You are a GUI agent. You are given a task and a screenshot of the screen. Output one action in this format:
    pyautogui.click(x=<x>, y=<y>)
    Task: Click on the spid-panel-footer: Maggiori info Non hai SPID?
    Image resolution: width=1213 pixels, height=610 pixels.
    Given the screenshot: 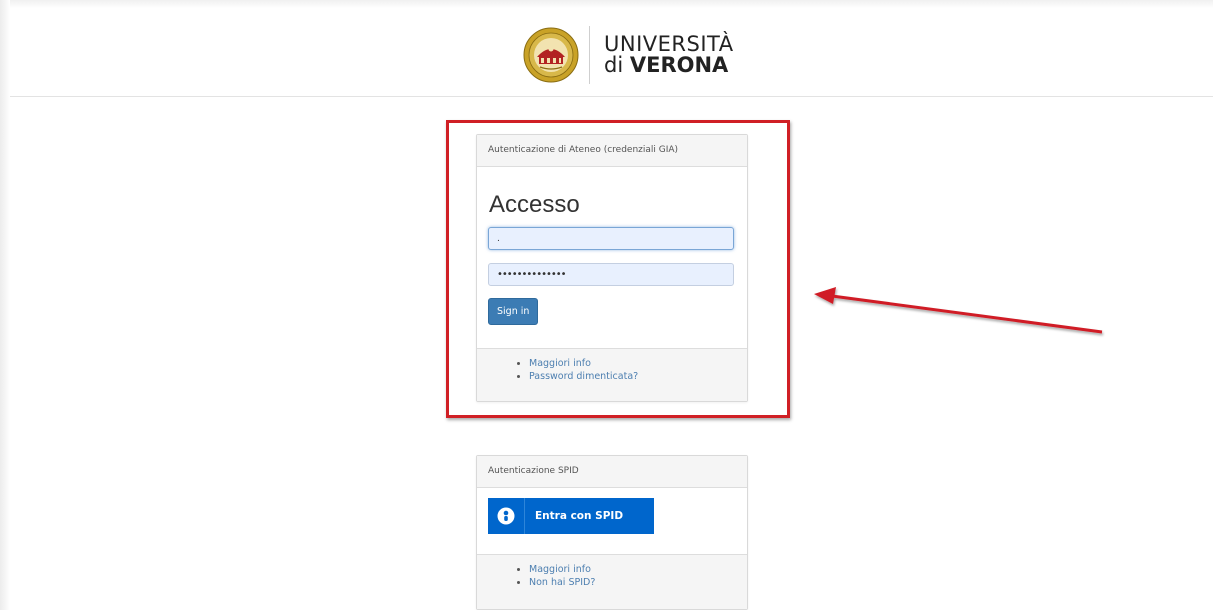 What is the action you would take?
    pyautogui.click(x=612, y=581)
    